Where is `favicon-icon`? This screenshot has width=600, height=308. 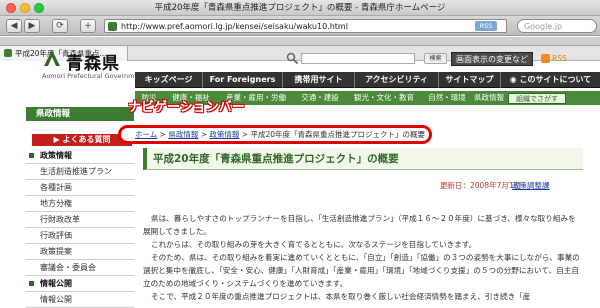 favicon-icon is located at coordinates (112, 26).